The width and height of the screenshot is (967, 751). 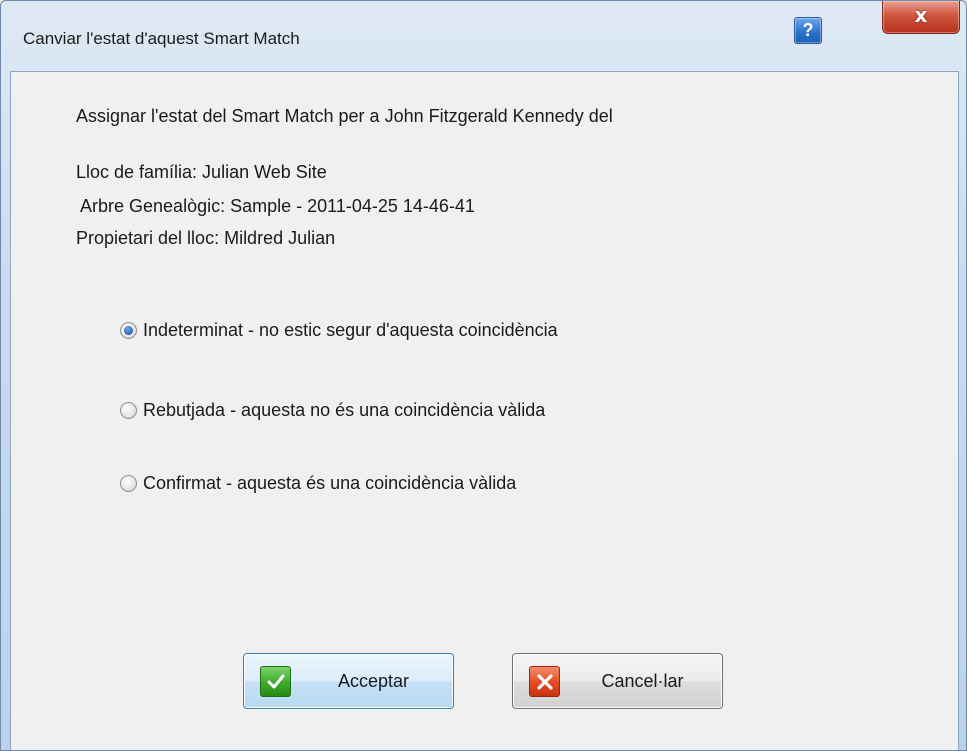 I want to click on family-site-text: Lloc de família: Julian Web Site, so click(x=201, y=172).